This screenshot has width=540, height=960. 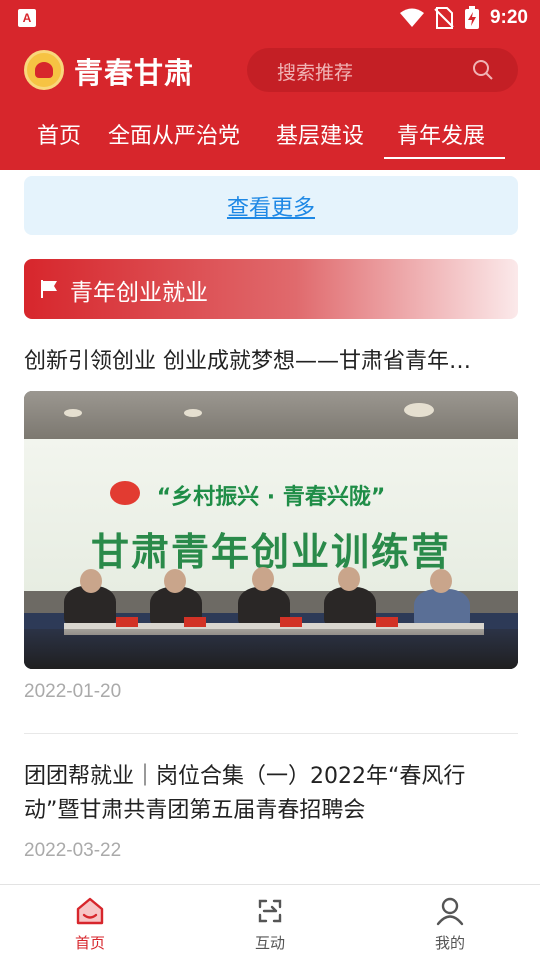 I want to click on bottom-tab-bar: 首页 互动 我的, so click(x=270, y=922).